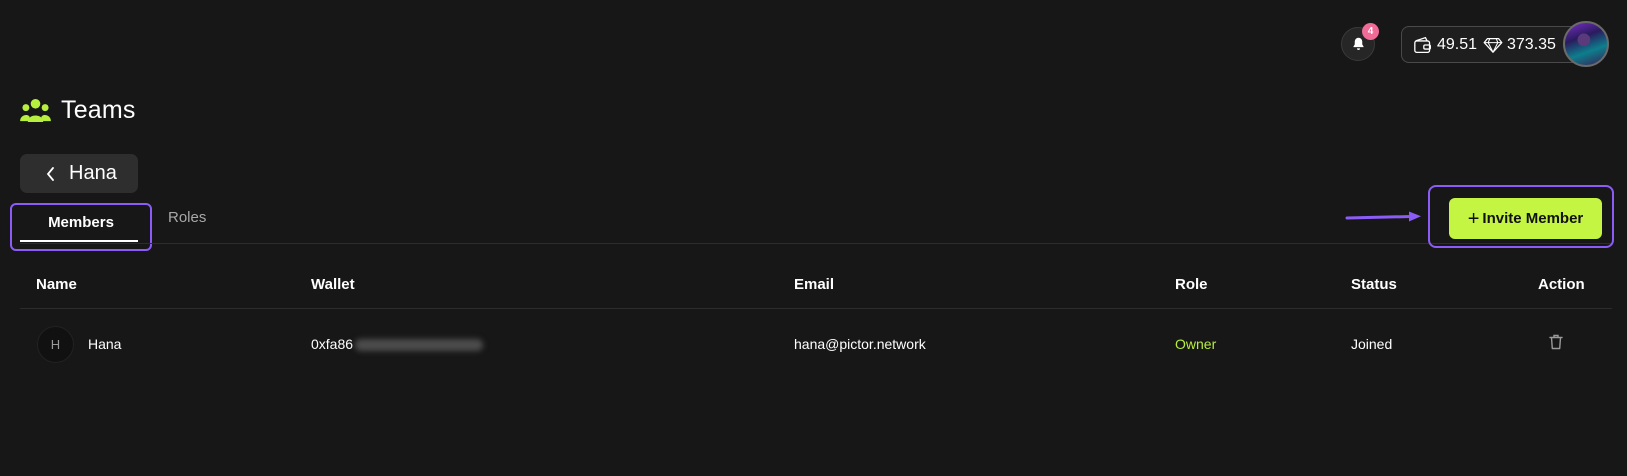 This screenshot has height=476, width=1627. Describe the element at coordinates (333, 284) in the screenshot. I see `column-header-wallet: Wallet` at that location.